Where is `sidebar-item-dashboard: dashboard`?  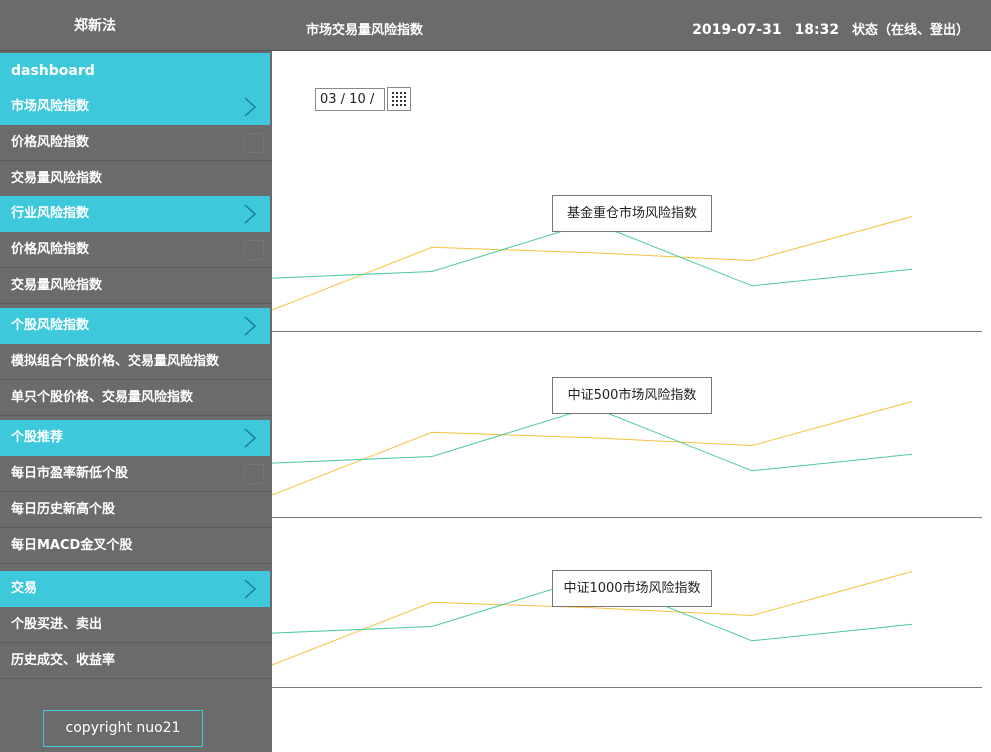 sidebar-item-dashboard: dashboard is located at coordinates (135, 71).